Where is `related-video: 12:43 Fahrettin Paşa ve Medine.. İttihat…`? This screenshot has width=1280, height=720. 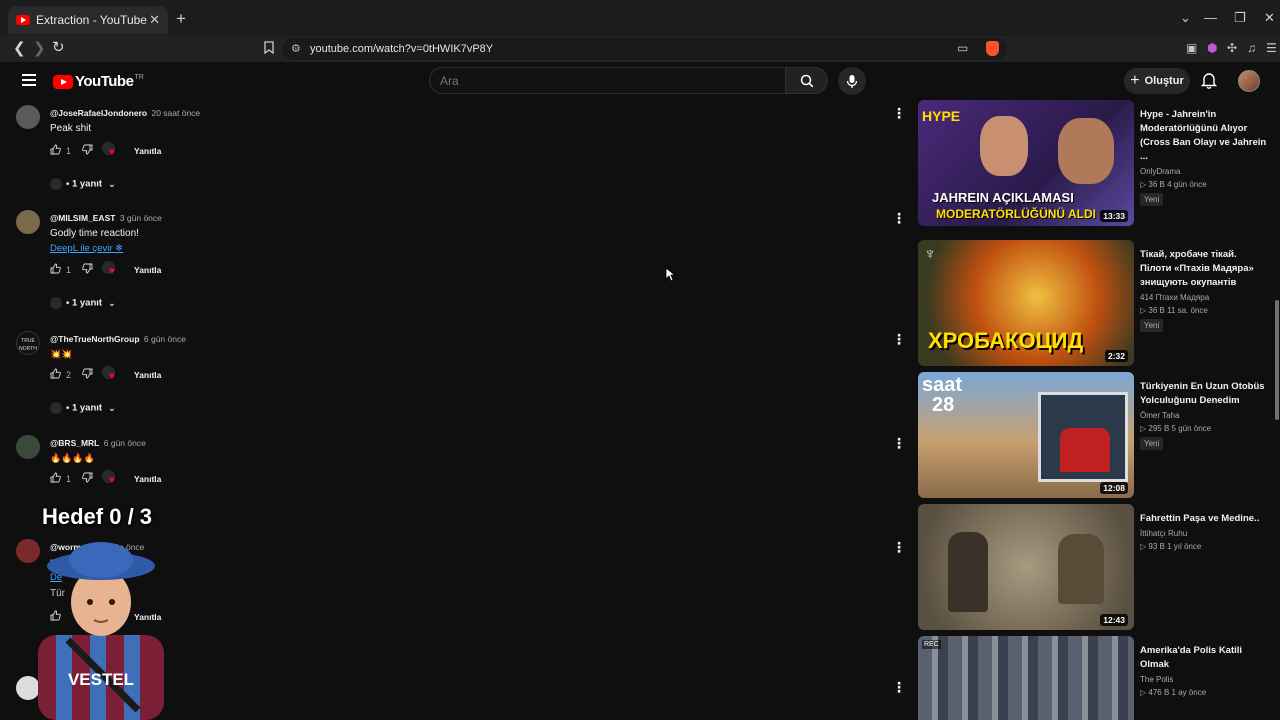
related-video: 12:43 Fahrettin Paşa ve Medine.. İttihat… is located at coordinates (1093, 567).